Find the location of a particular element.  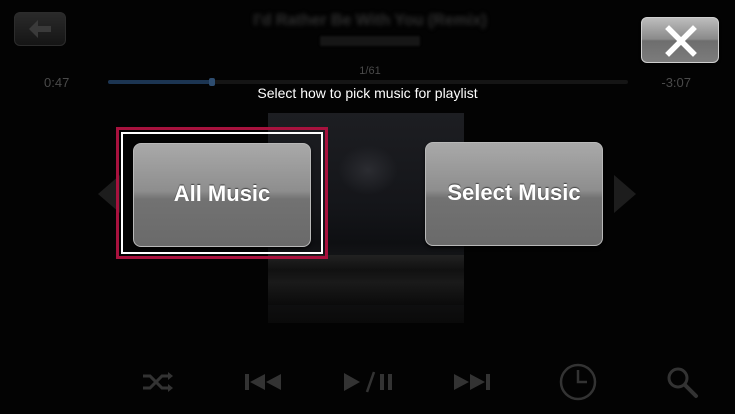

close-x-icon is located at coordinates (681, 41).